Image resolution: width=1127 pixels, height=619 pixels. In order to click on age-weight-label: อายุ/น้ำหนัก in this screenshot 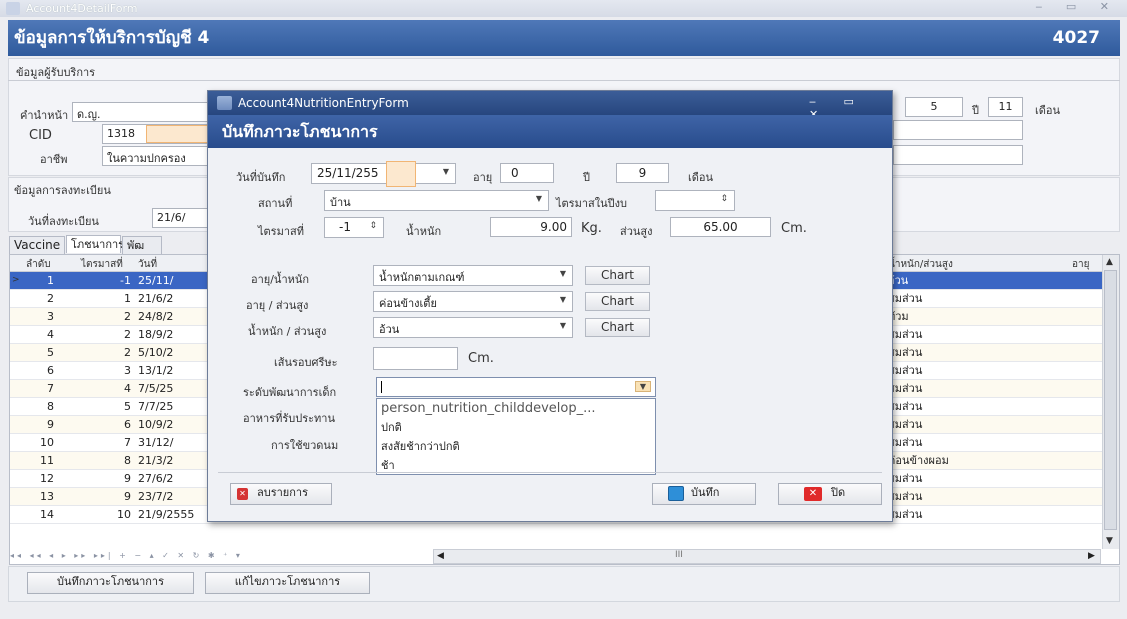, I will do `click(280, 279)`.